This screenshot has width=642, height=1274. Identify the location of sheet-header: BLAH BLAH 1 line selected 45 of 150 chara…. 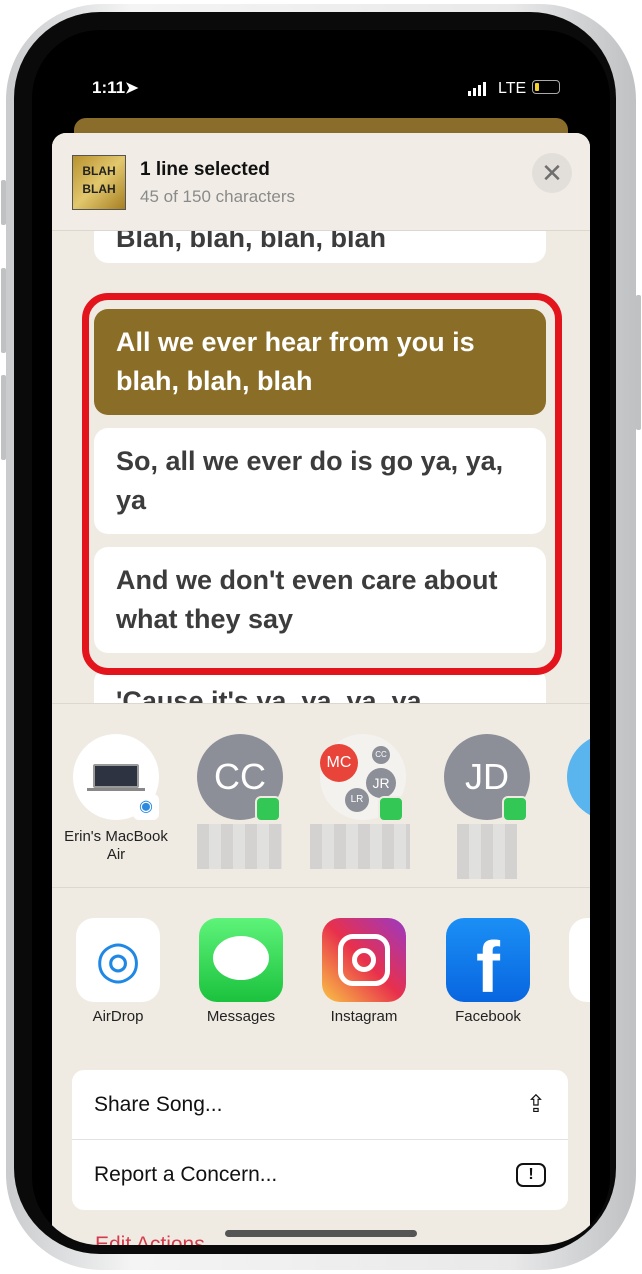
(321, 182).